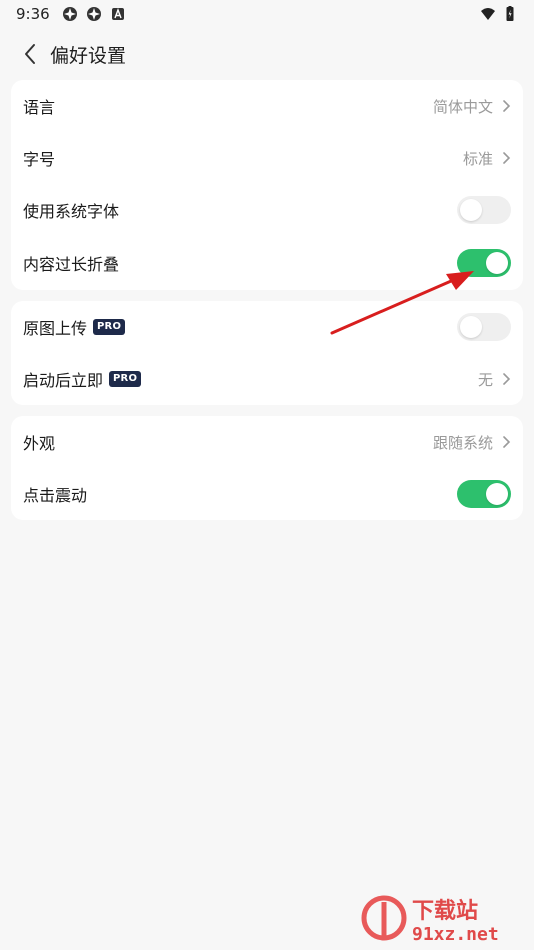 The width and height of the screenshot is (534, 950). Describe the element at coordinates (117, 14) in the screenshot. I see `text-a-icon` at that location.